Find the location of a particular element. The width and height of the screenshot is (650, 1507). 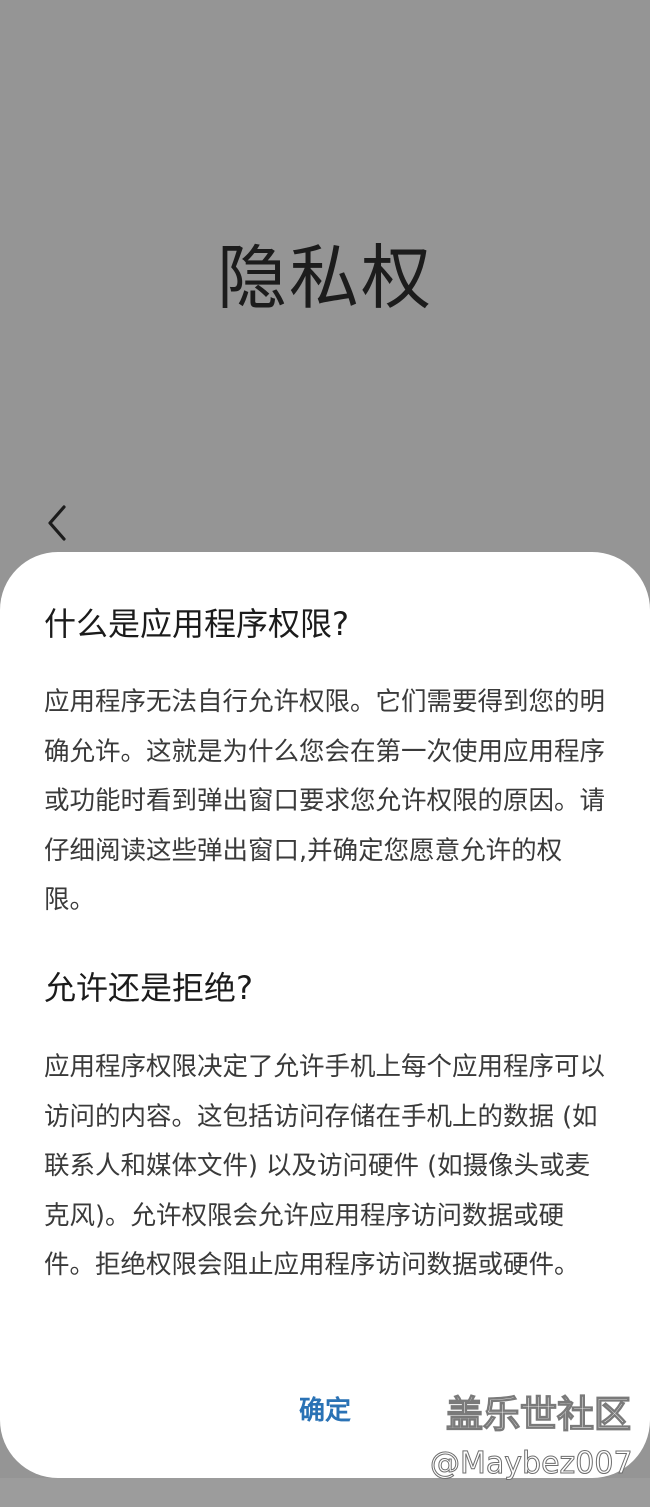

back-button is located at coordinates (57, 523).